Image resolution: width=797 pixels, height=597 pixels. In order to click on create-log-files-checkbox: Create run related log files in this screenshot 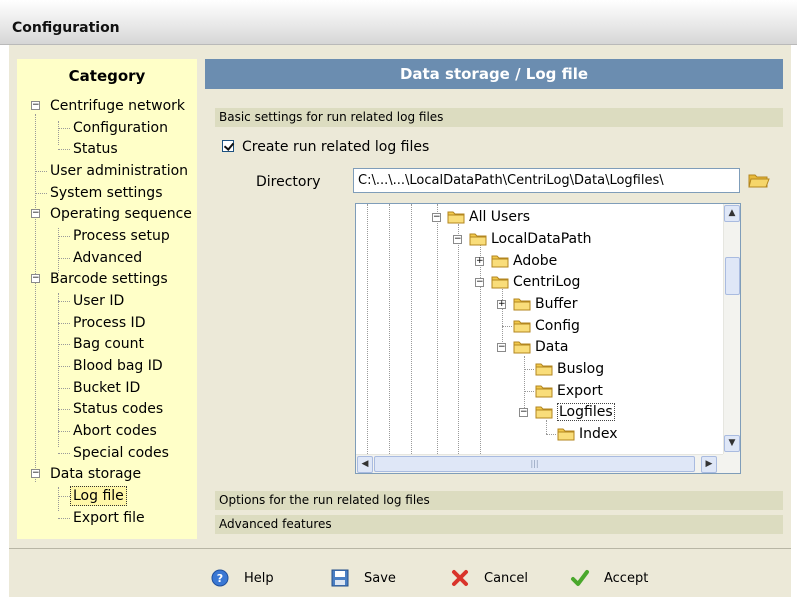, I will do `click(325, 147)`.